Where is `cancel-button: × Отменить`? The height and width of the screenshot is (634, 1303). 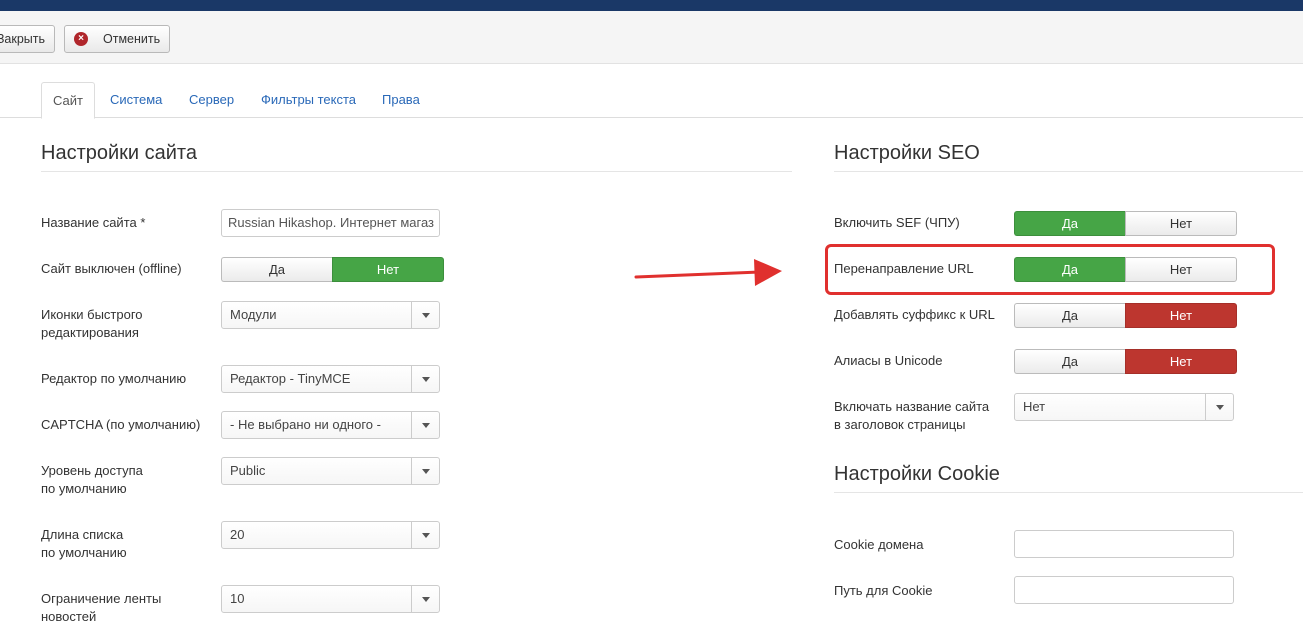
cancel-button: × Отменить is located at coordinates (117, 39).